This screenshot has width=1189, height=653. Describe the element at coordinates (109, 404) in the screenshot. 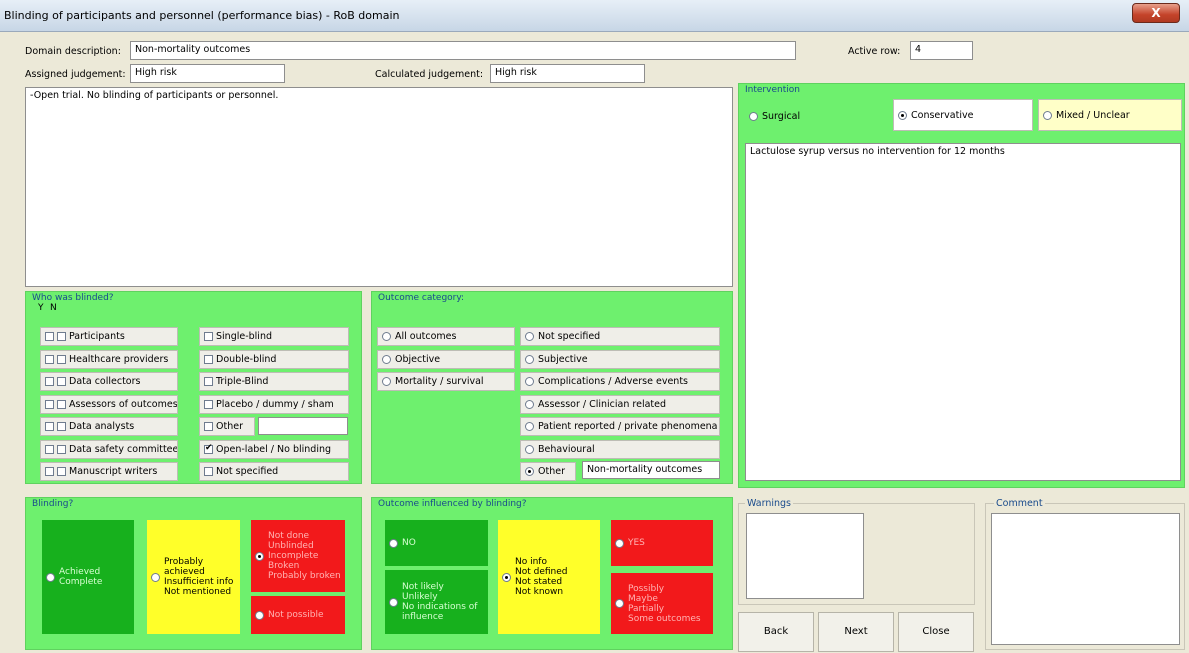

I see `role-row-assessors-of-outcomes: Assessors of outcomes` at that location.